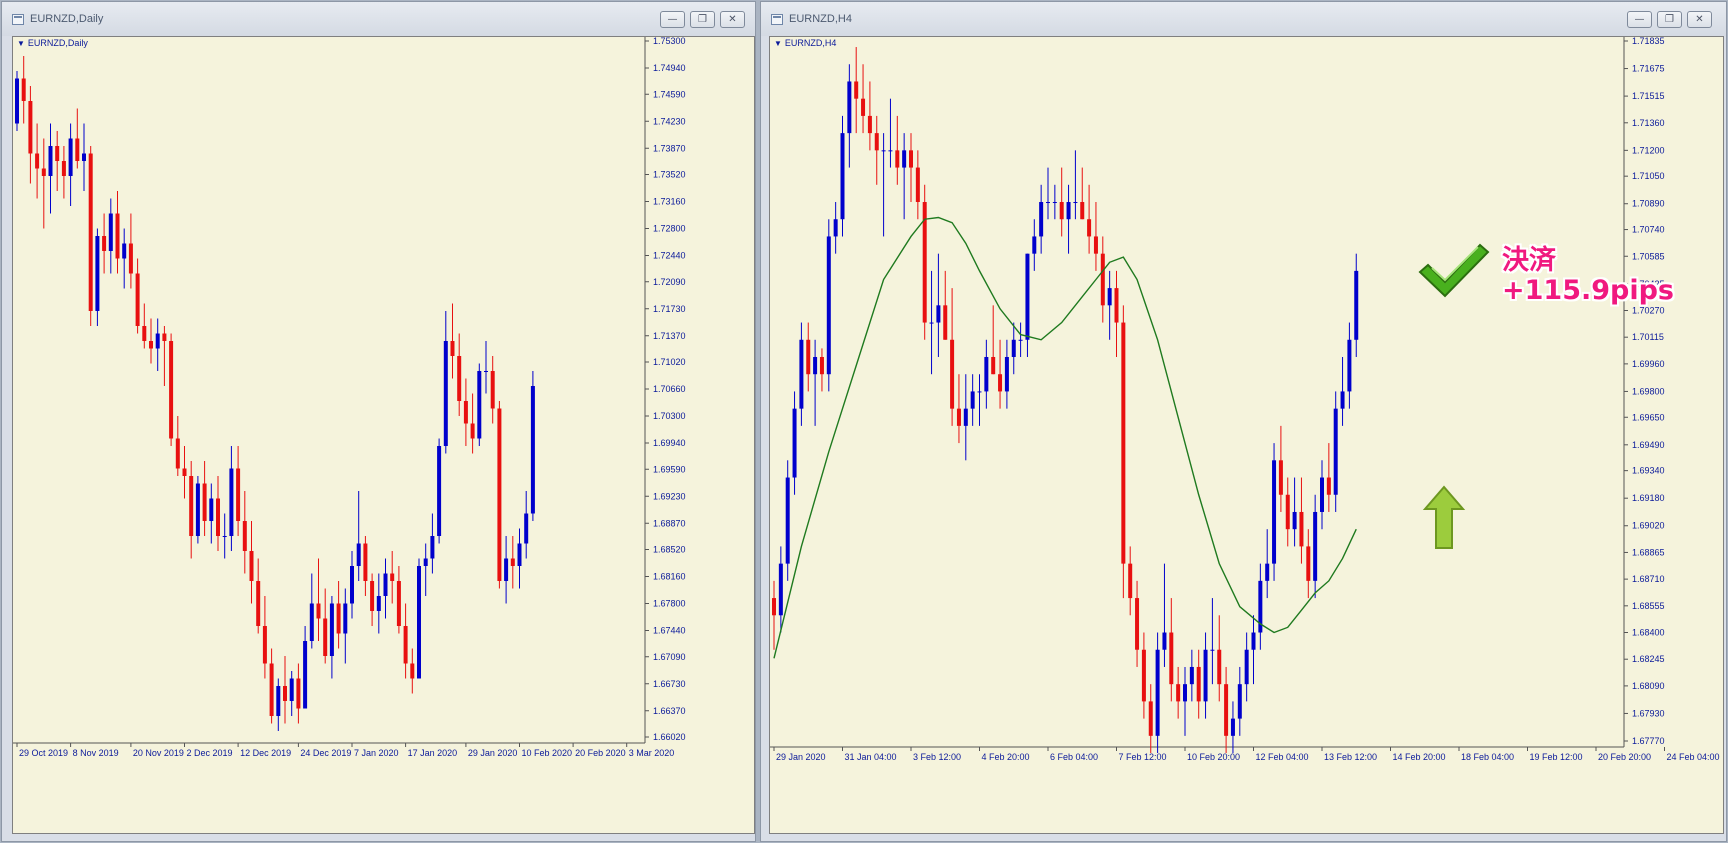 Image resolution: width=1728 pixels, height=843 pixels. Describe the element at coordinates (1648, 391) in the screenshot. I see `y-tick-label: 1.69800` at that location.